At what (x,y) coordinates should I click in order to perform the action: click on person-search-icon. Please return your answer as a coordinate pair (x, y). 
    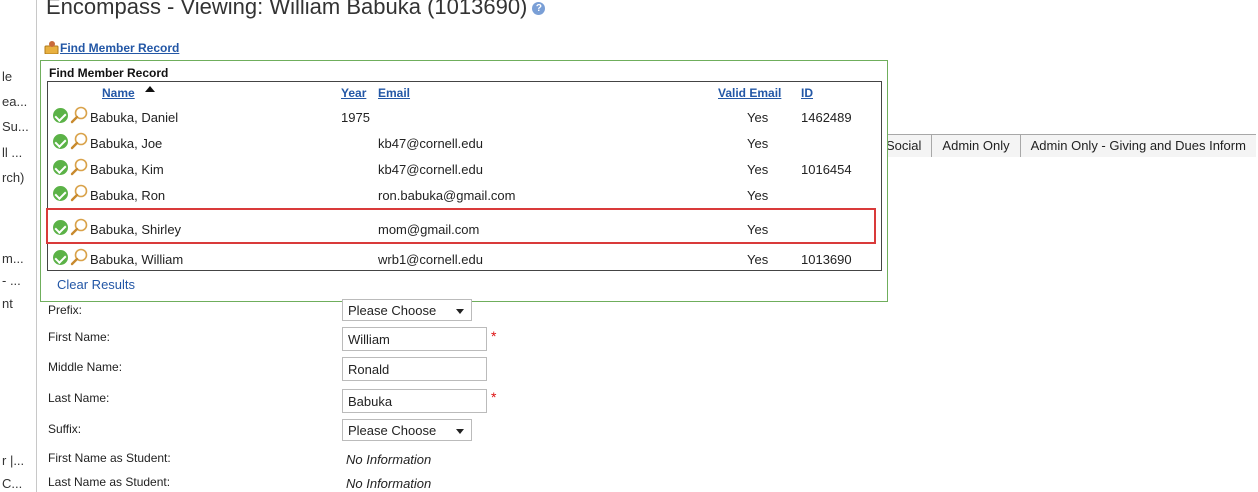
    Looking at the image, I should click on (52, 47).